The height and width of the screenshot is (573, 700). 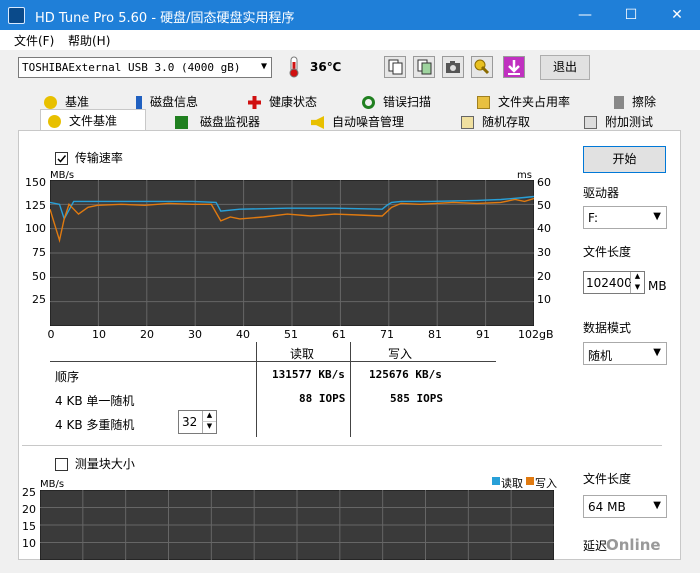 What do you see at coordinates (546, 483) in the screenshot?
I see `legend-write-label: 写入` at bounding box center [546, 483].